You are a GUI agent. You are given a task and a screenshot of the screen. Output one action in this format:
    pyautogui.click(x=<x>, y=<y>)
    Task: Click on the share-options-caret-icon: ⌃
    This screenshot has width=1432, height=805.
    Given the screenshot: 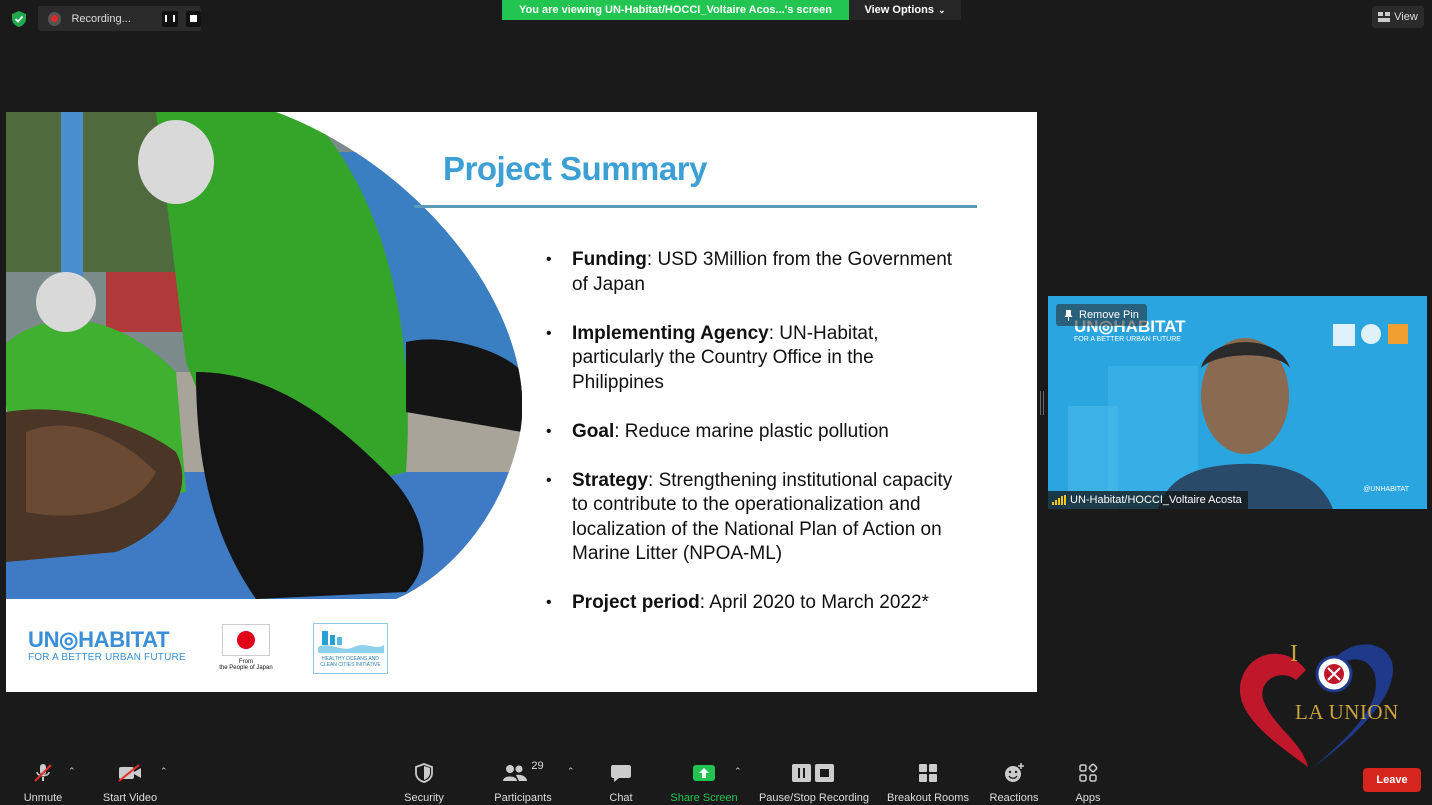 What is the action you would take?
    pyautogui.click(x=738, y=771)
    